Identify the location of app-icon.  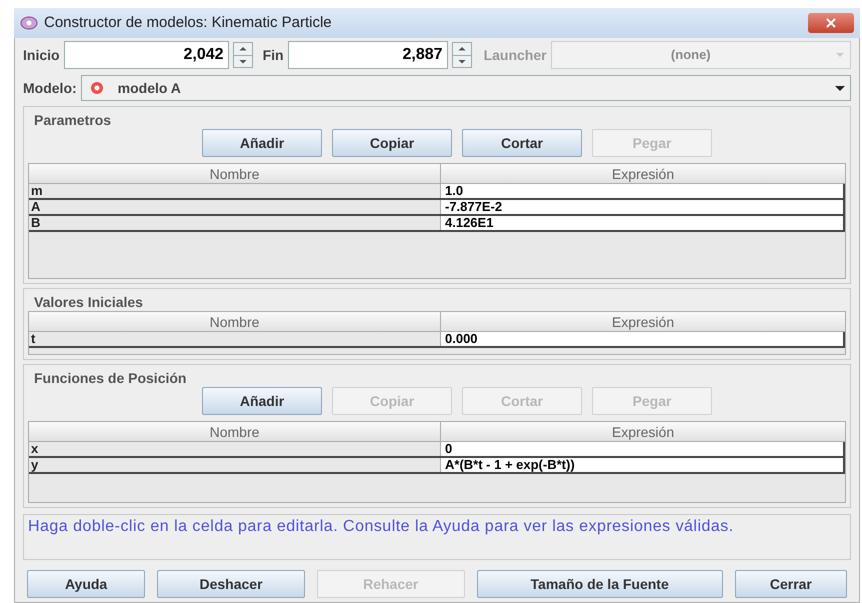
(29, 23).